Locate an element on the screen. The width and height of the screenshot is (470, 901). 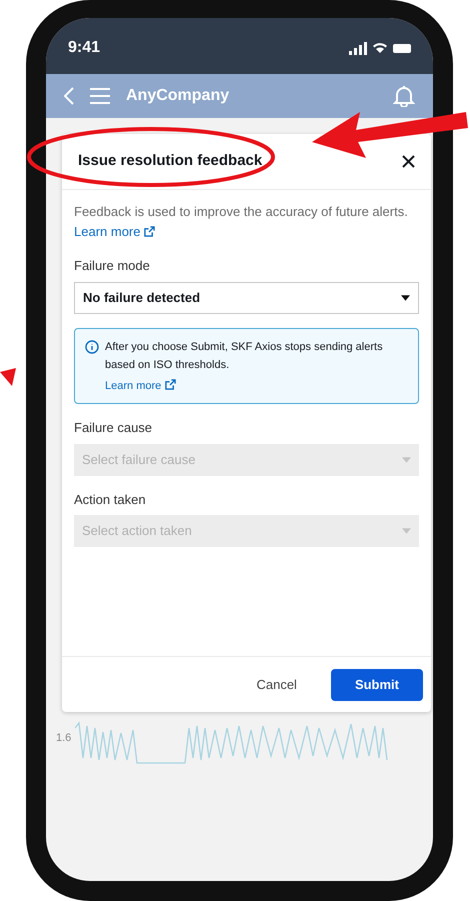
signal-icon is located at coordinates (358, 48).